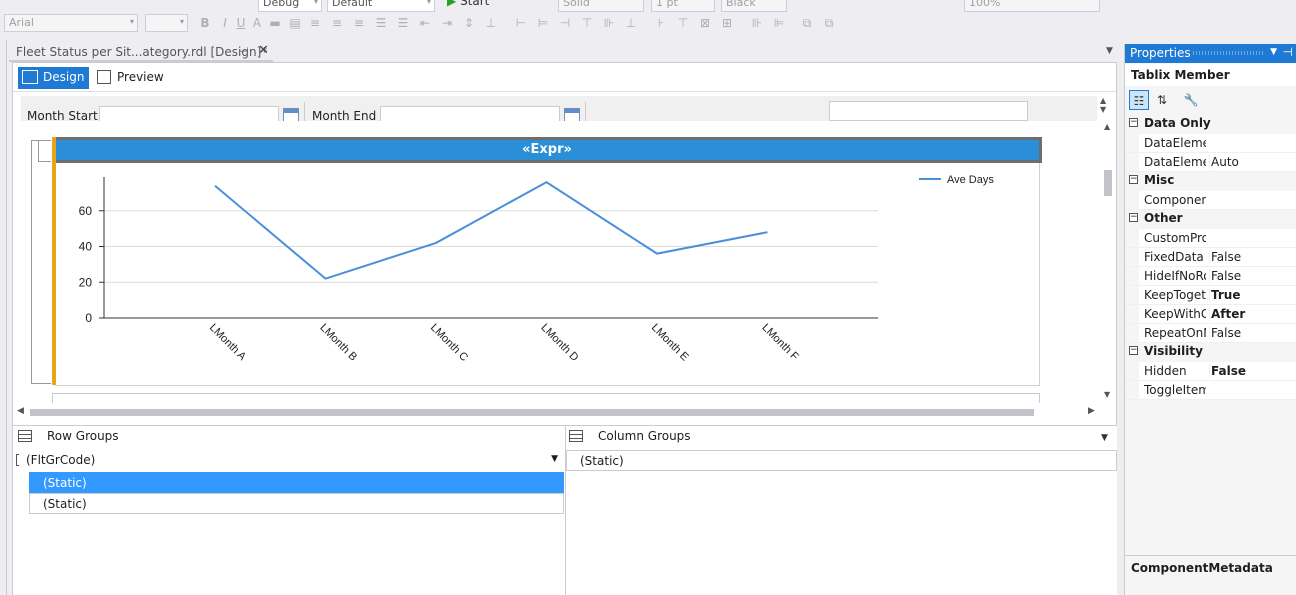 The height and width of the screenshot is (595, 1296). What do you see at coordinates (554, 459) in the screenshot?
I see `row-group-menu-icon: ▼` at bounding box center [554, 459].